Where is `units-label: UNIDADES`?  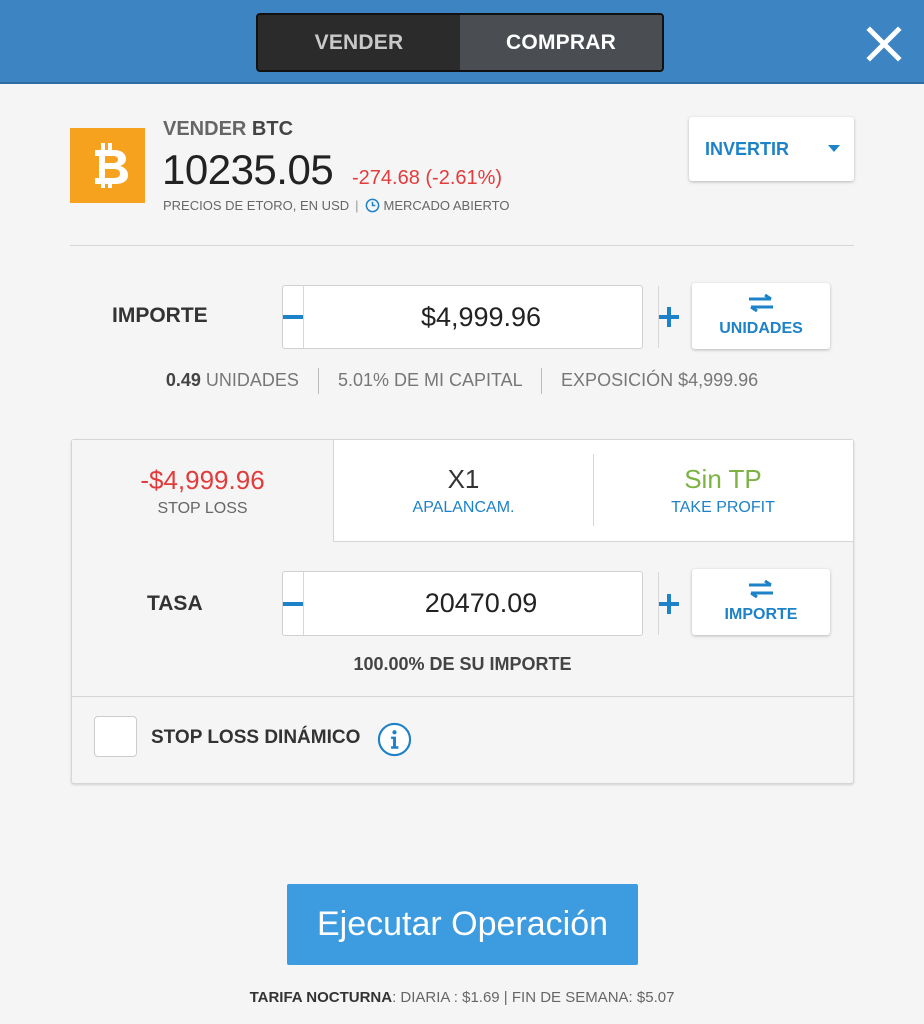
units-label: UNIDADES is located at coordinates (252, 379).